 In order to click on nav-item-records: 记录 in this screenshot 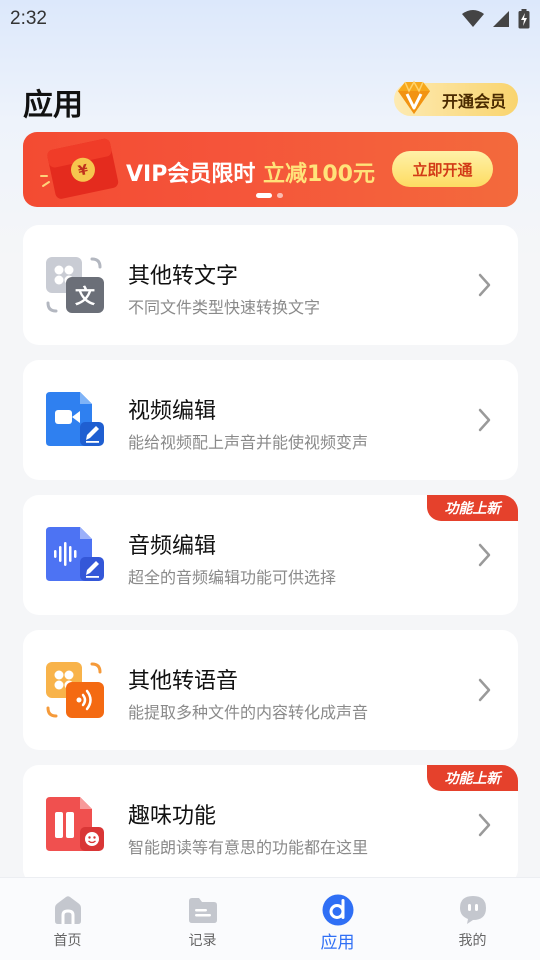, I will do `click(202, 919)`.